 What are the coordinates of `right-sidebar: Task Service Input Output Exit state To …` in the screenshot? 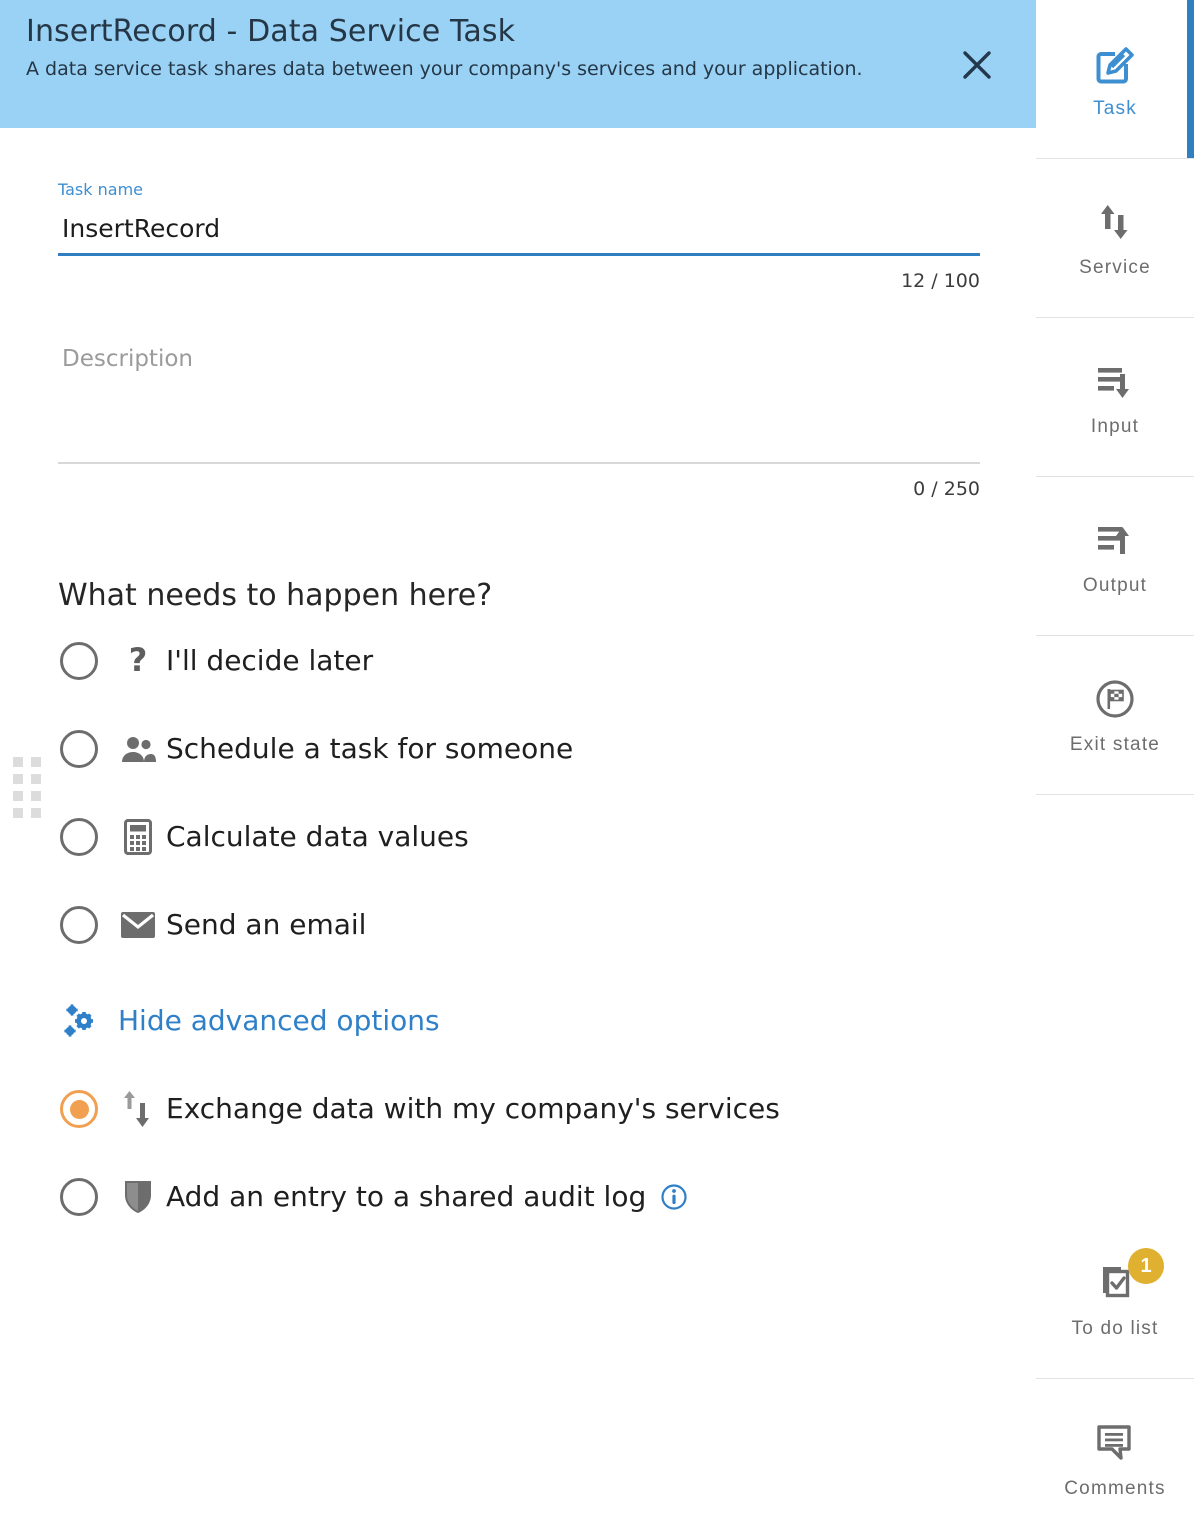 It's located at (1115, 769).